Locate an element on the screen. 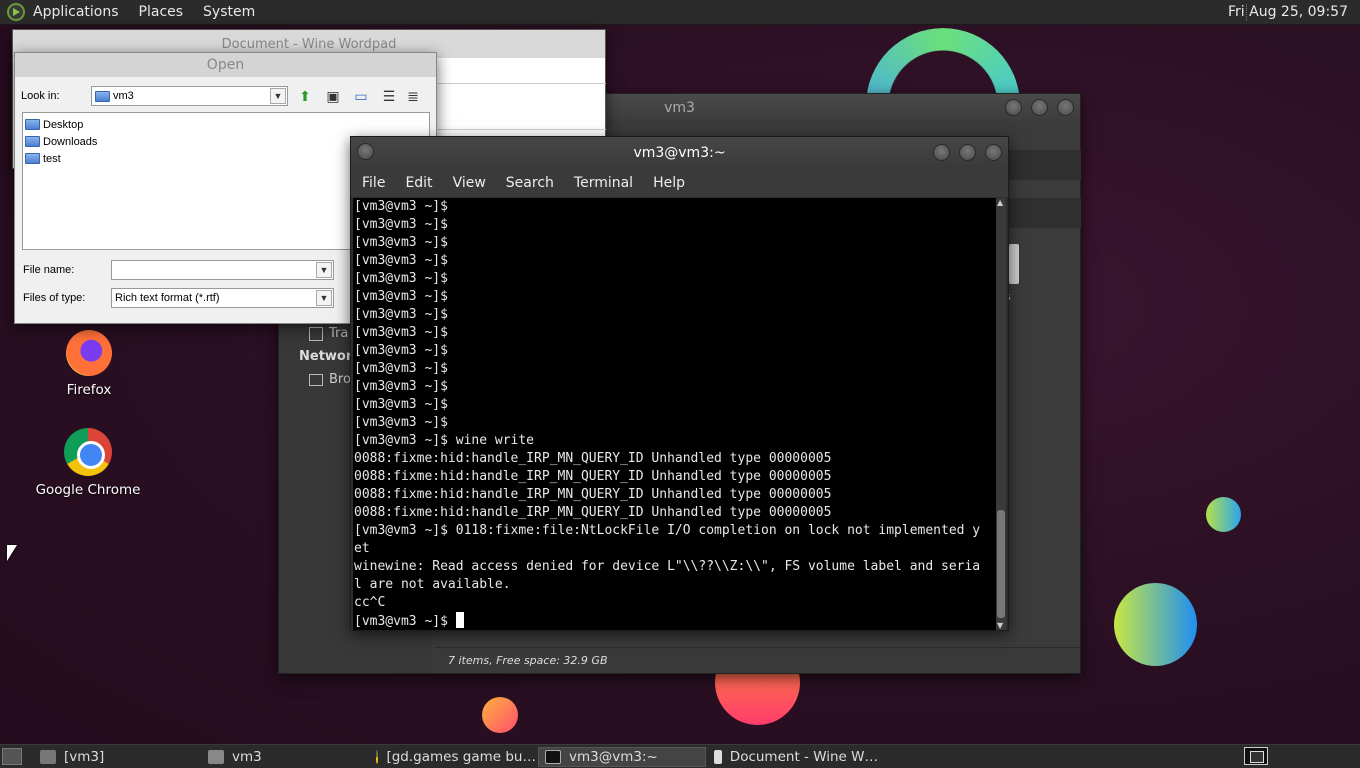 The height and width of the screenshot is (768, 1360). terminal-prompt: [vm3@vm3 ~]$ is located at coordinates (405, 621).